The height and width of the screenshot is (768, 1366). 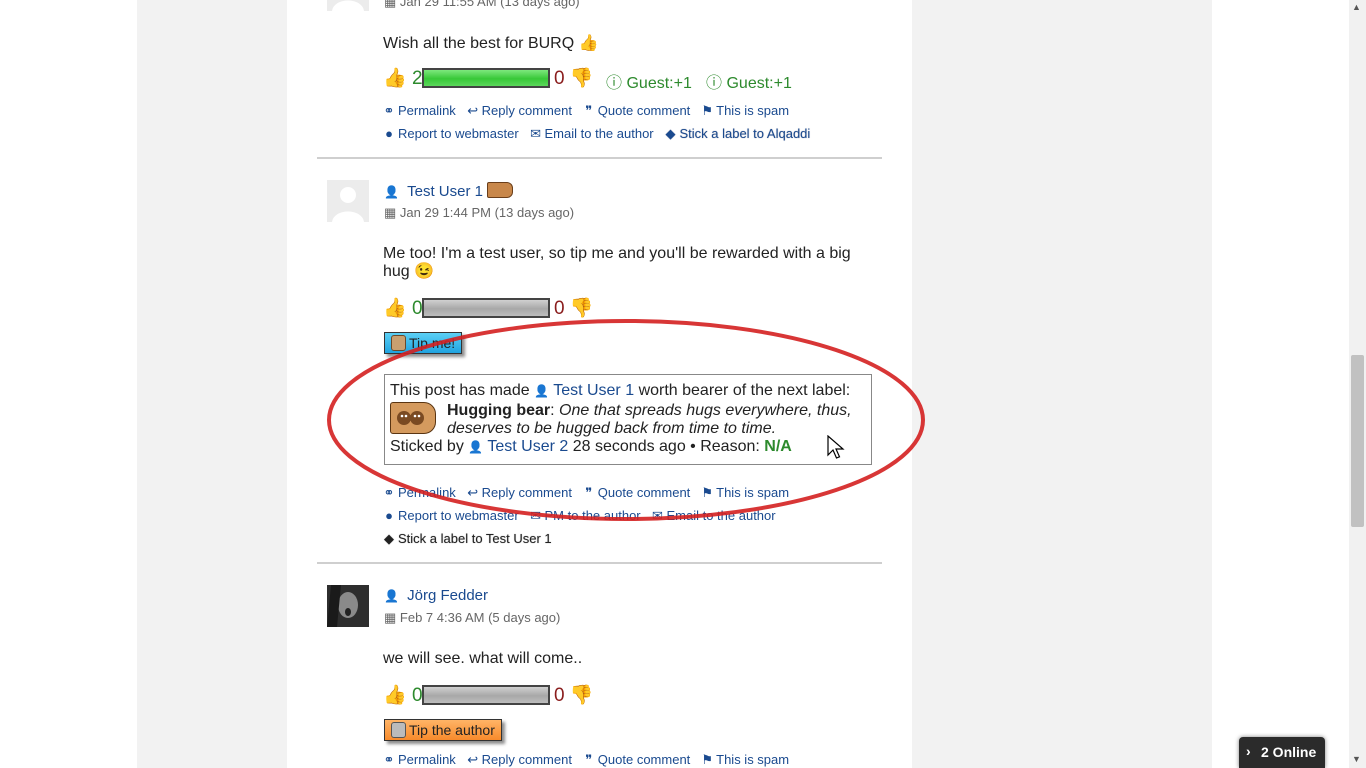 I want to click on comment-body: Wish all the best for BURQ 👍, so click(x=491, y=43).